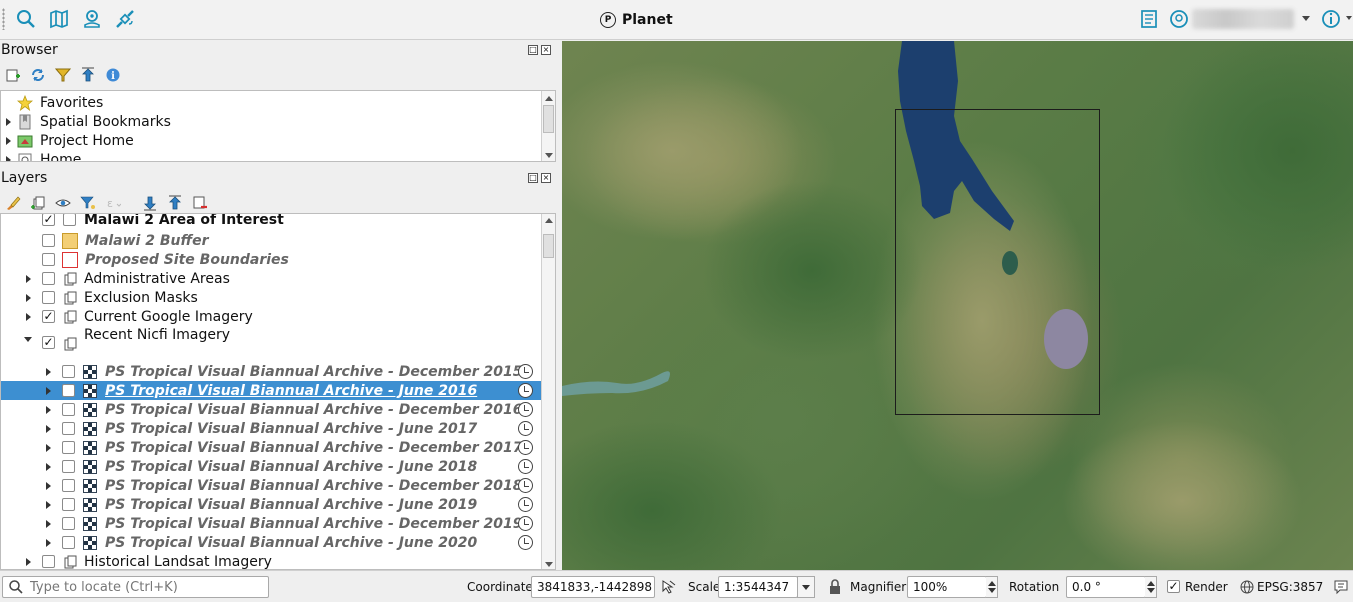  I want to click on user-name-blurred, so click(1243, 19).